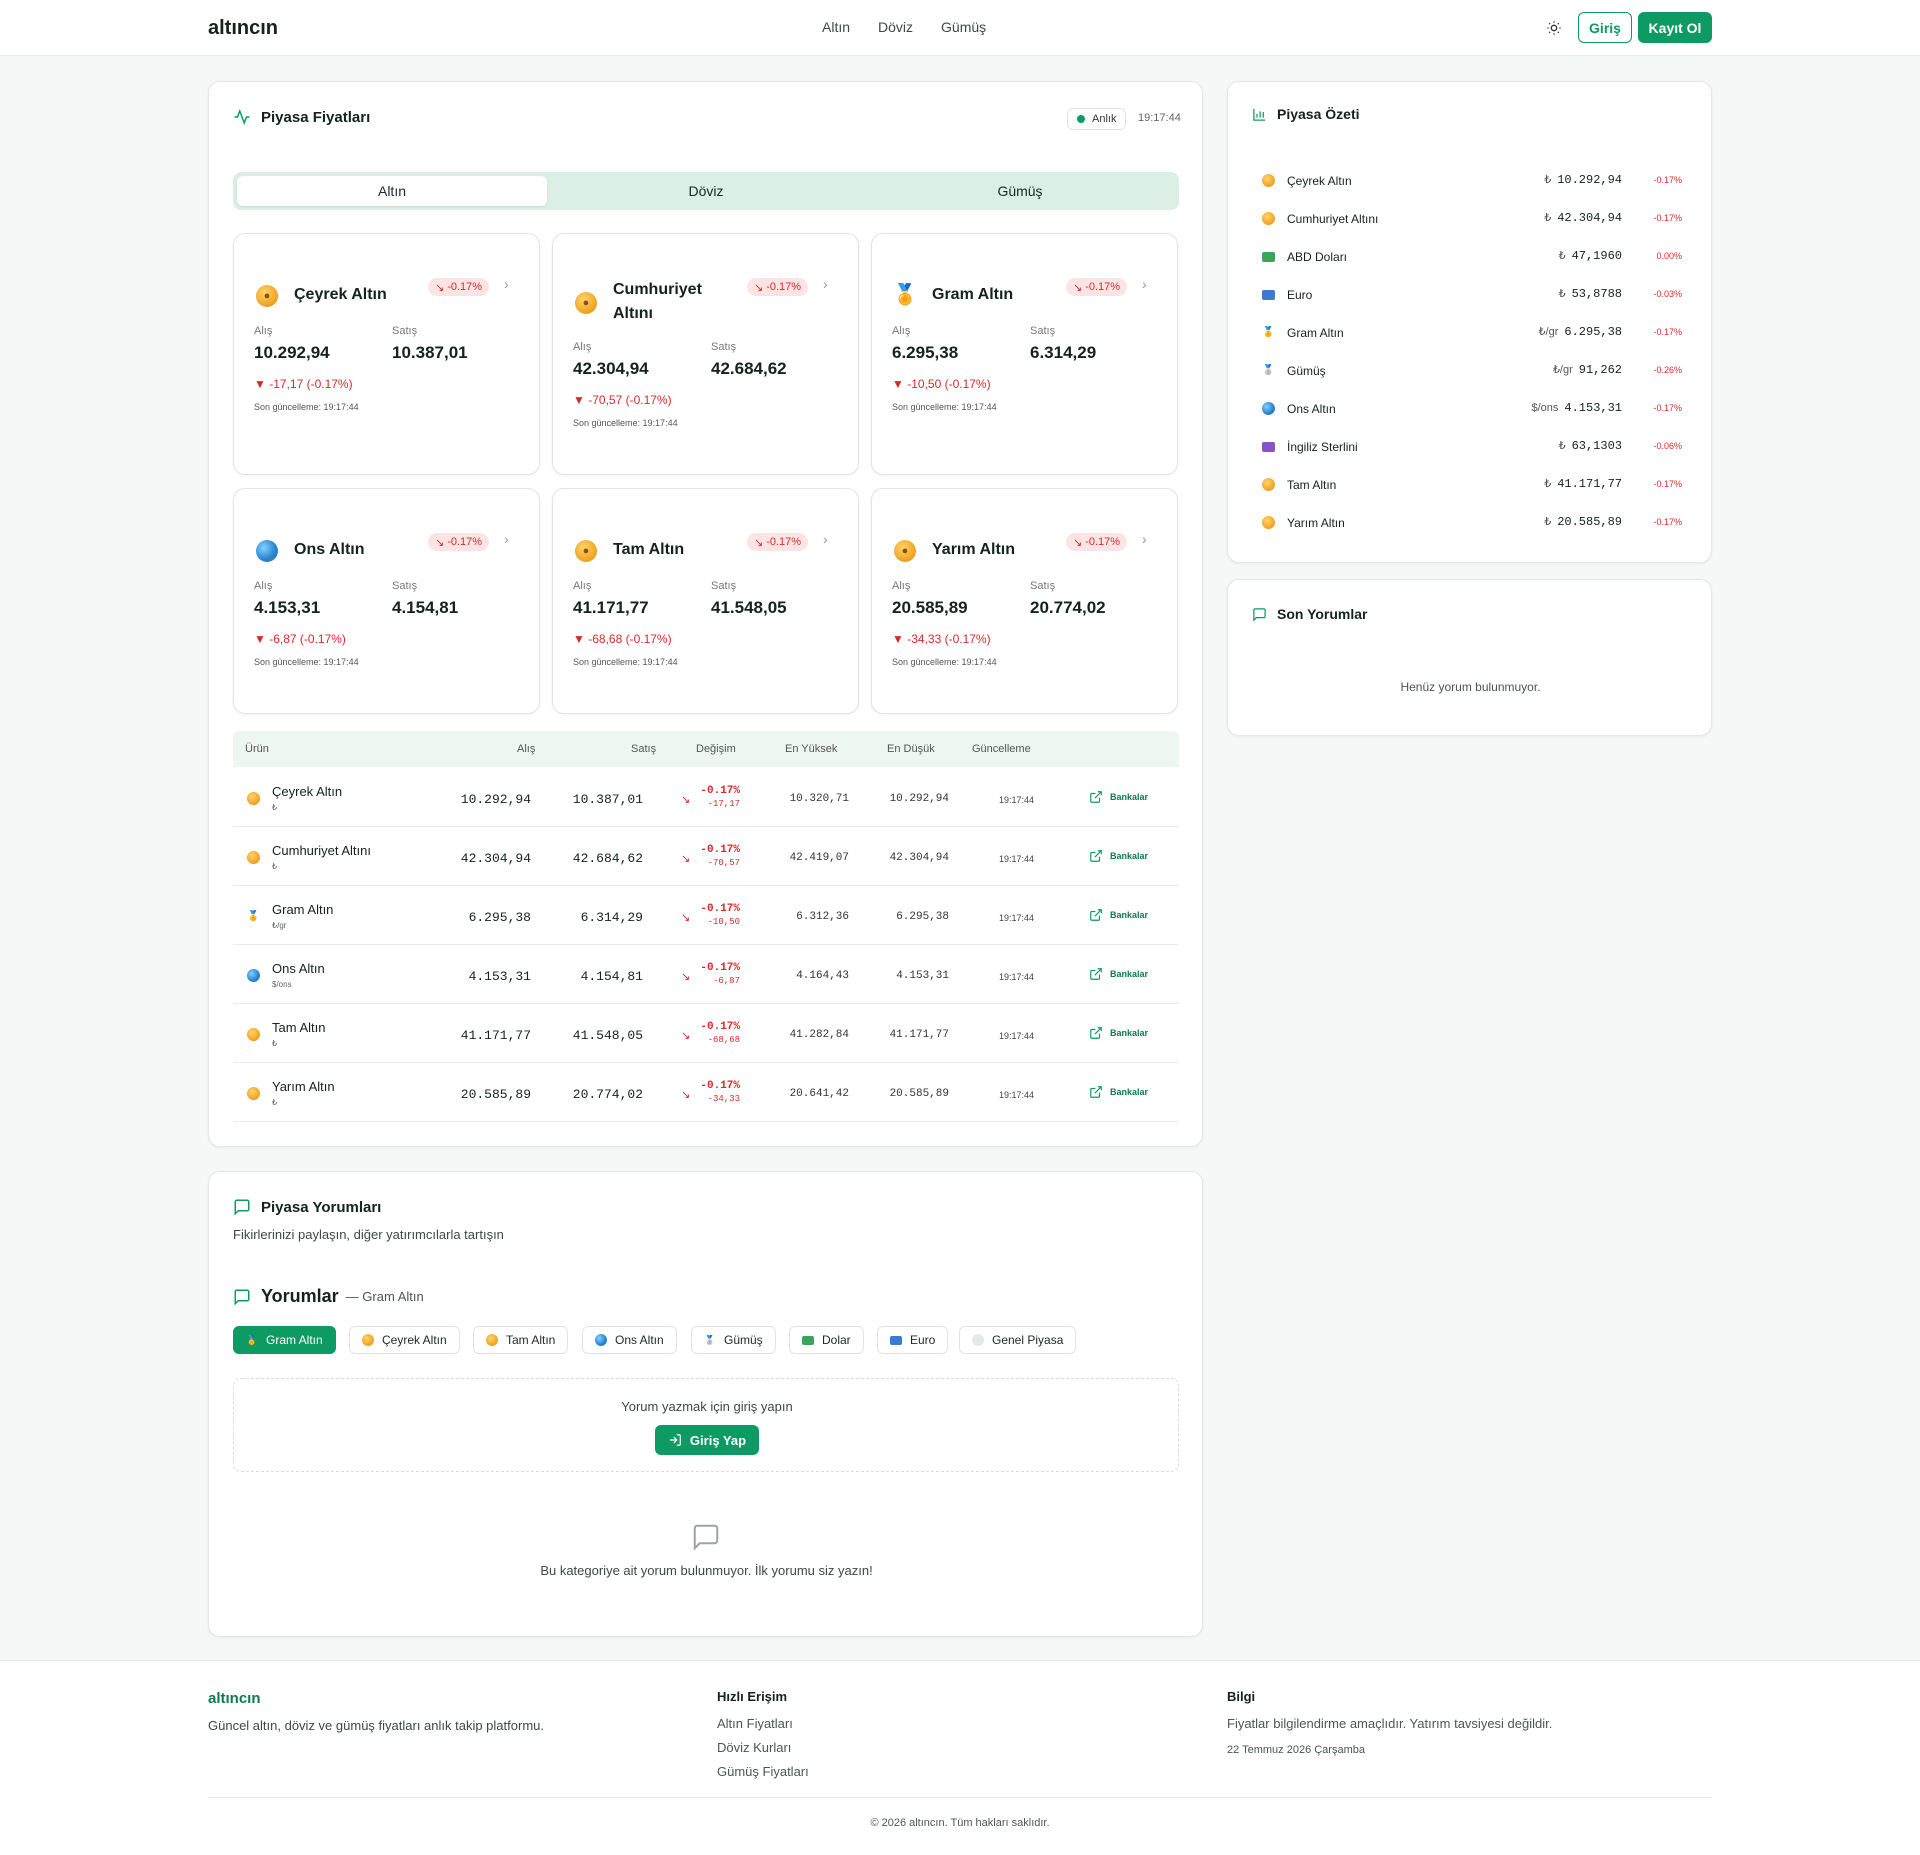 This screenshot has height=1855, width=1920. I want to click on tab-currency: Döviz, so click(706, 191).